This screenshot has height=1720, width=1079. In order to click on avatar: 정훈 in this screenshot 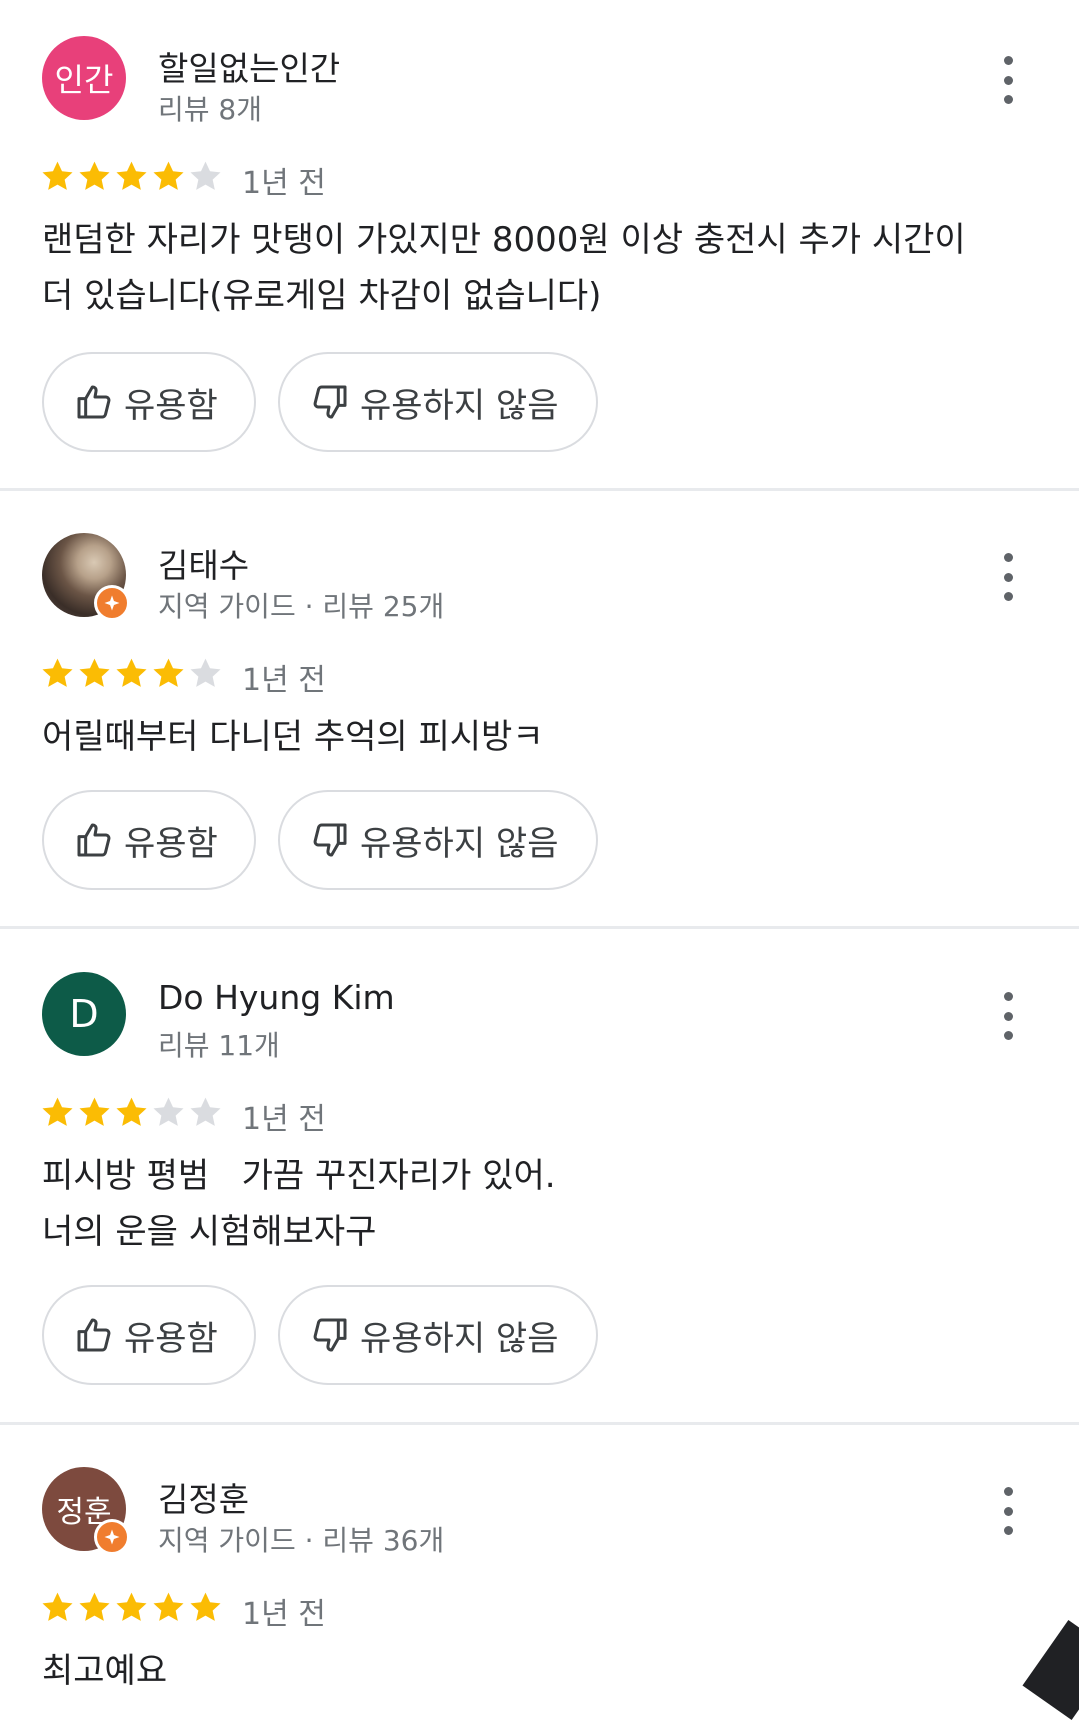, I will do `click(86, 1511)`.